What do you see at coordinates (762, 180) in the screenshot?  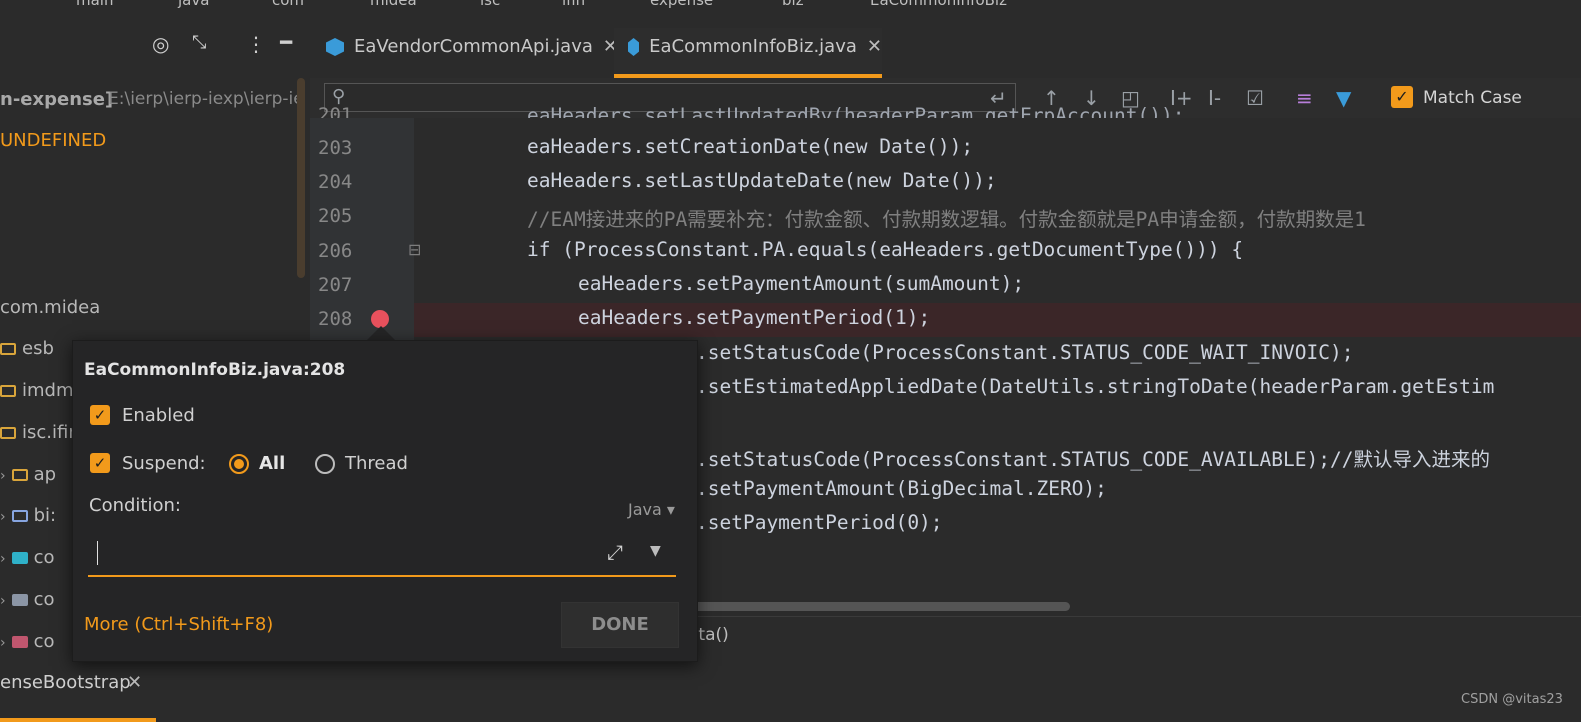 I see `code-line: eaHeaders.setLastUpdateDate(new Date());` at bounding box center [762, 180].